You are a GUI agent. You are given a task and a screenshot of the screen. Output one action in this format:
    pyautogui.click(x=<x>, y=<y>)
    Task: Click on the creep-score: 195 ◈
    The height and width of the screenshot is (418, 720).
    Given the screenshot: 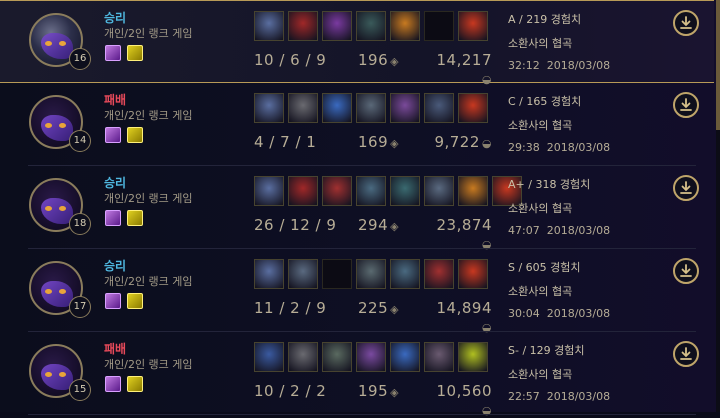 What is the action you would take?
    pyautogui.click(x=378, y=391)
    